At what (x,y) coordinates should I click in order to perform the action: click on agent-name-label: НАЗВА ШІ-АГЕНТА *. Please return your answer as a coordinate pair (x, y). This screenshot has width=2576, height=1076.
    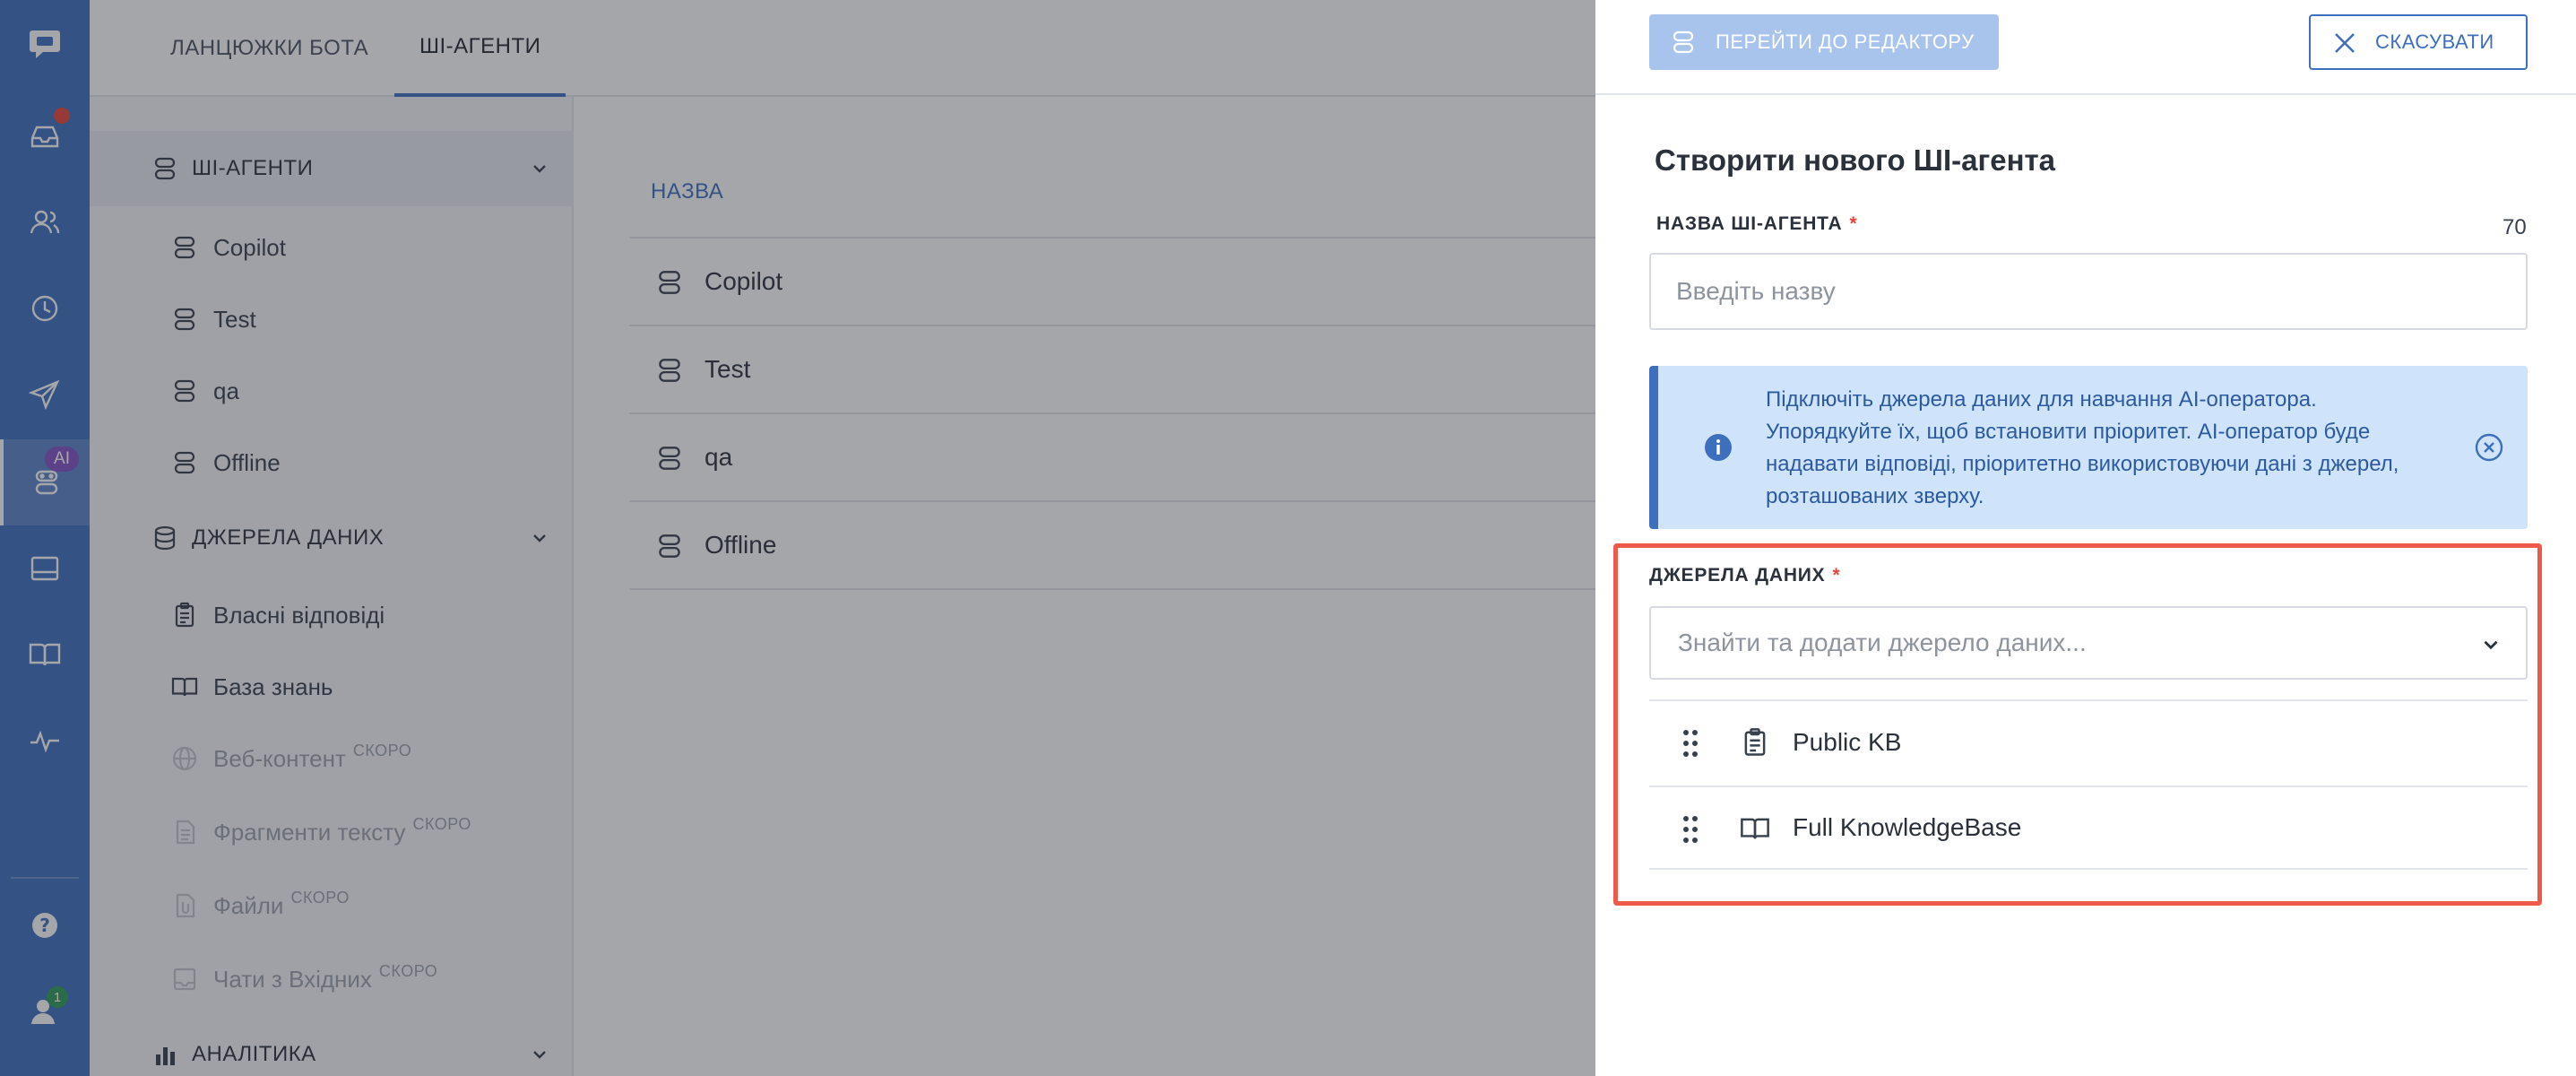
    Looking at the image, I should click on (1756, 224).